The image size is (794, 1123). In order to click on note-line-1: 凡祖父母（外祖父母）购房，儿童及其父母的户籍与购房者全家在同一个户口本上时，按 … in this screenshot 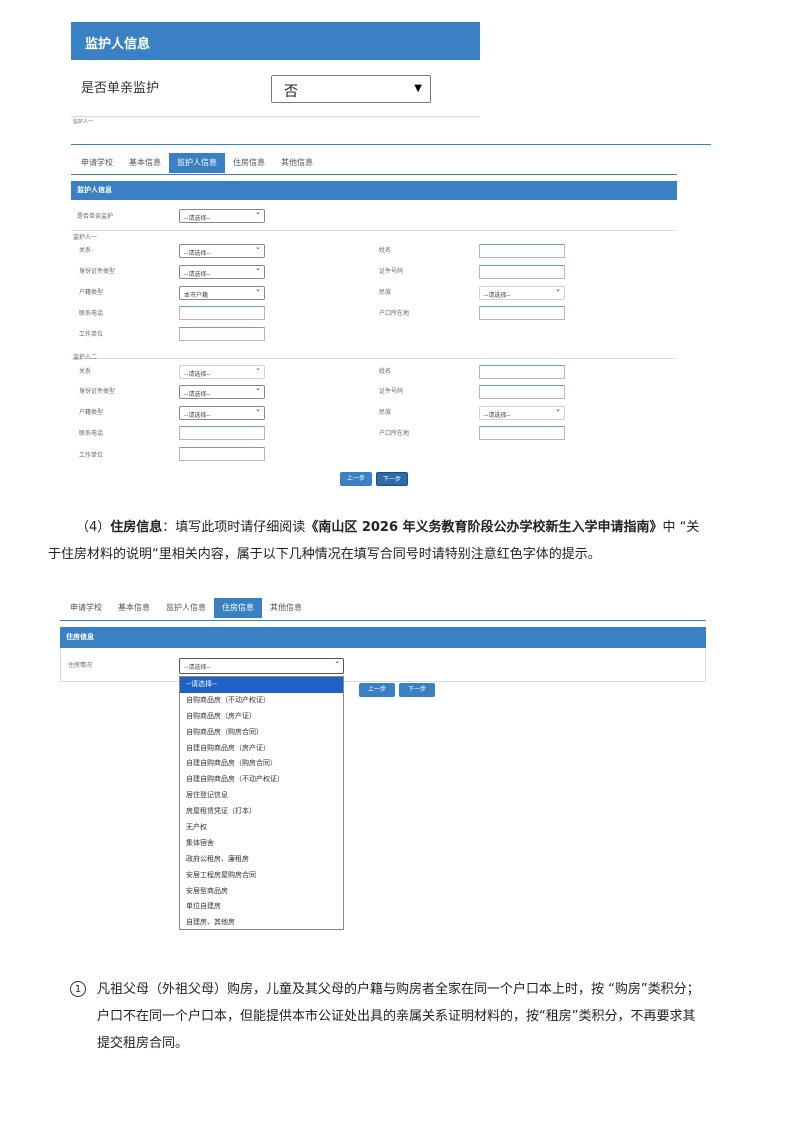, I will do `click(398, 989)`.